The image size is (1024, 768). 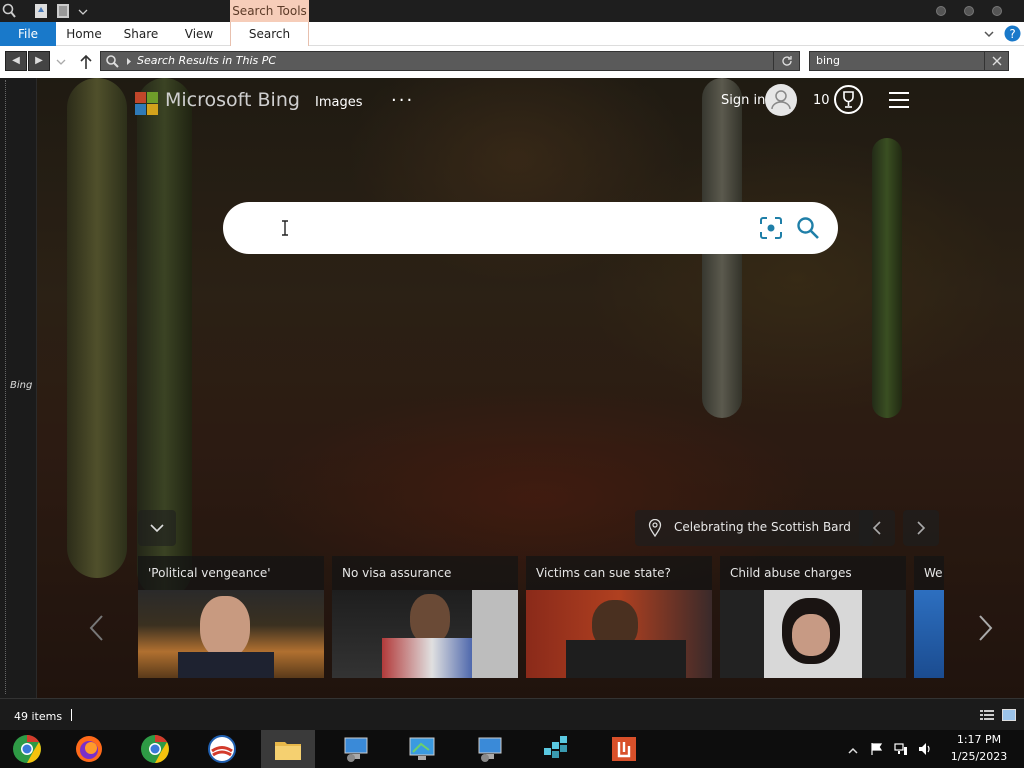 I want to click on refresh-icon, so click(x=787, y=61).